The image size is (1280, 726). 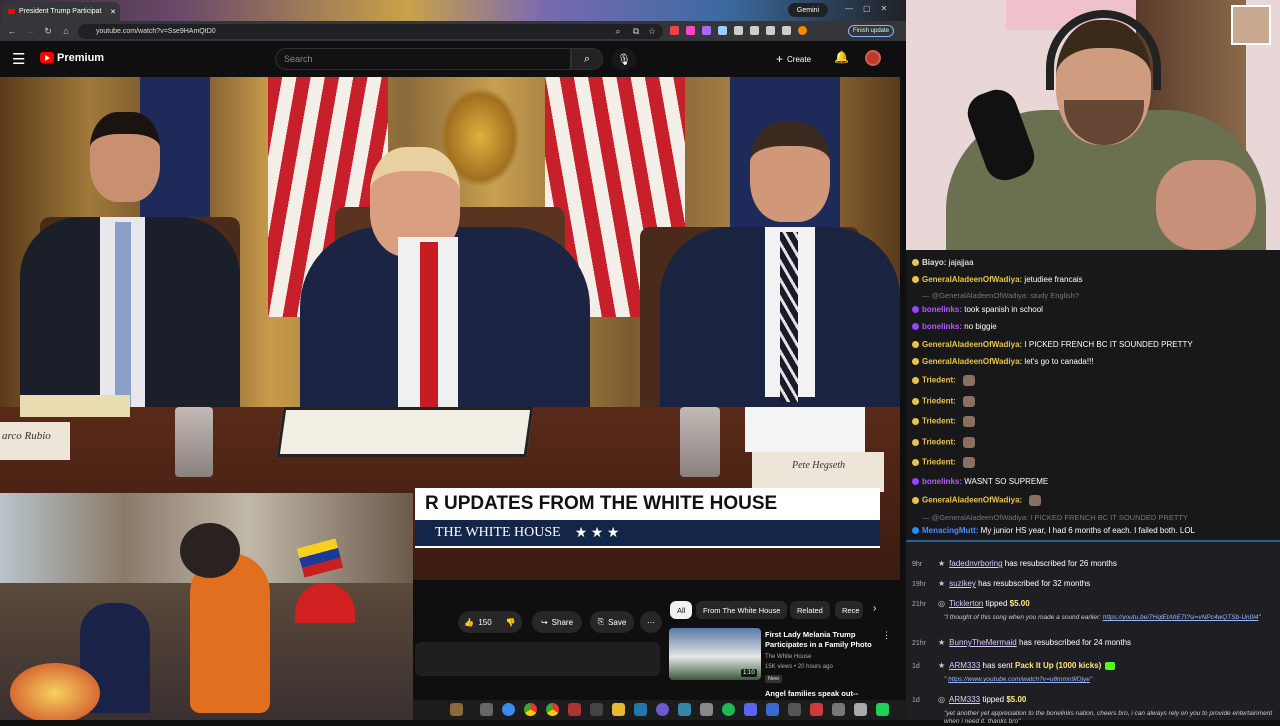 What do you see at coordinates (47, 57) in the screenshot?
I see `youtube-logo-icon` at bounding box center [47, 57].